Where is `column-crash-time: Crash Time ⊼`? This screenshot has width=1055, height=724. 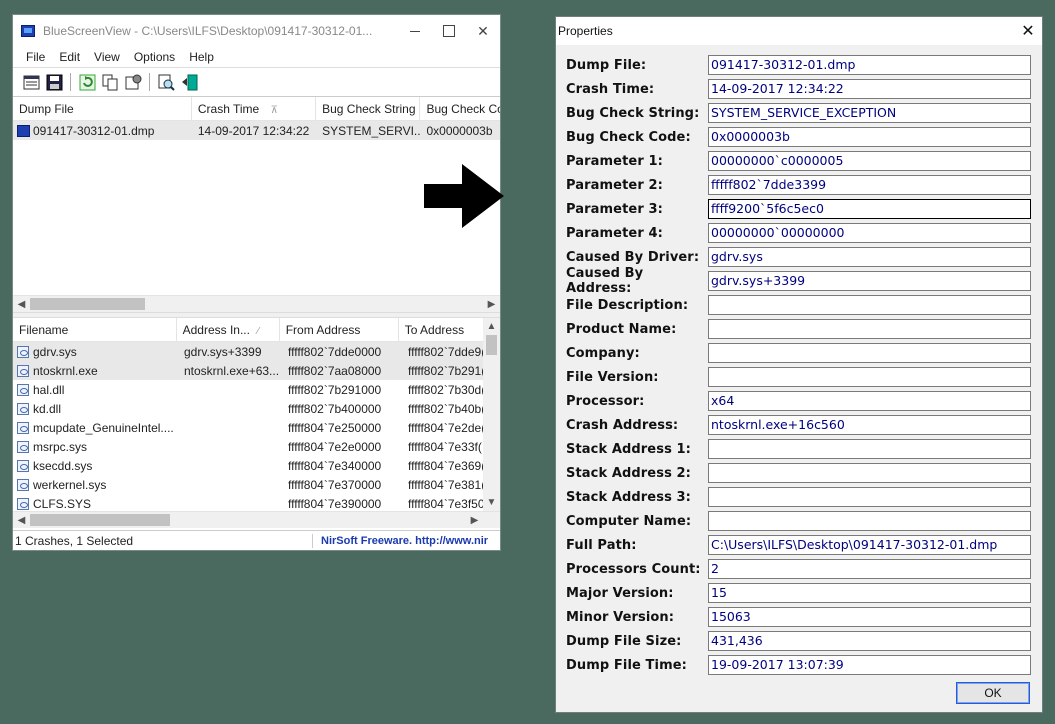
column-crash-time: Crash Time ⊼ is located at coordinates (254, 108).